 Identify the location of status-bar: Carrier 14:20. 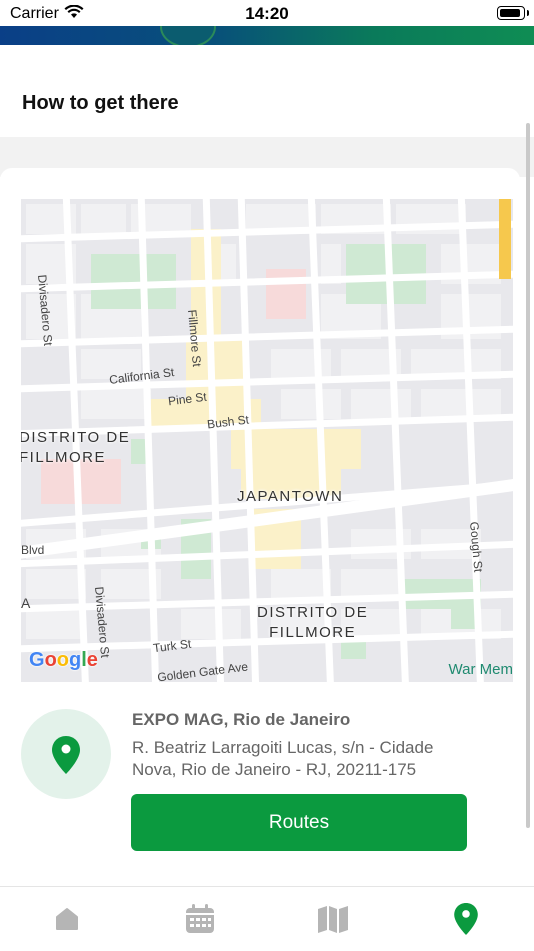
(267, 13).